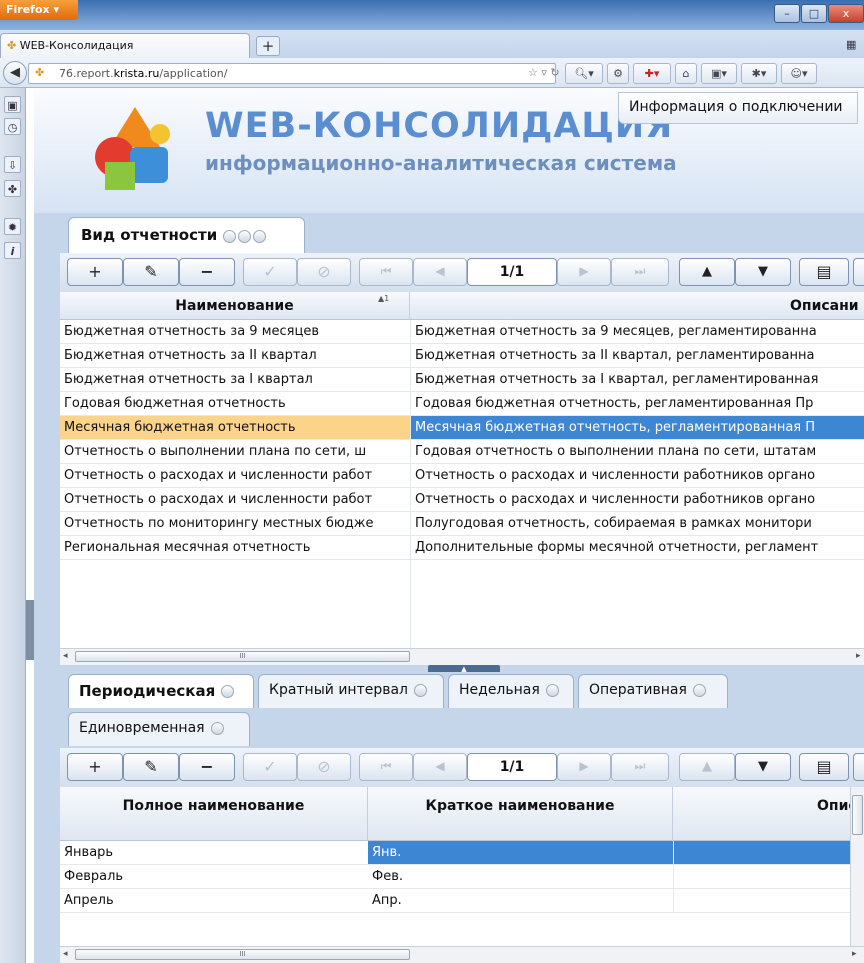  Describe the element at coordinates (799, 73) in the screenshot. I see `smiley-extension-button: ☺▾` at that location.